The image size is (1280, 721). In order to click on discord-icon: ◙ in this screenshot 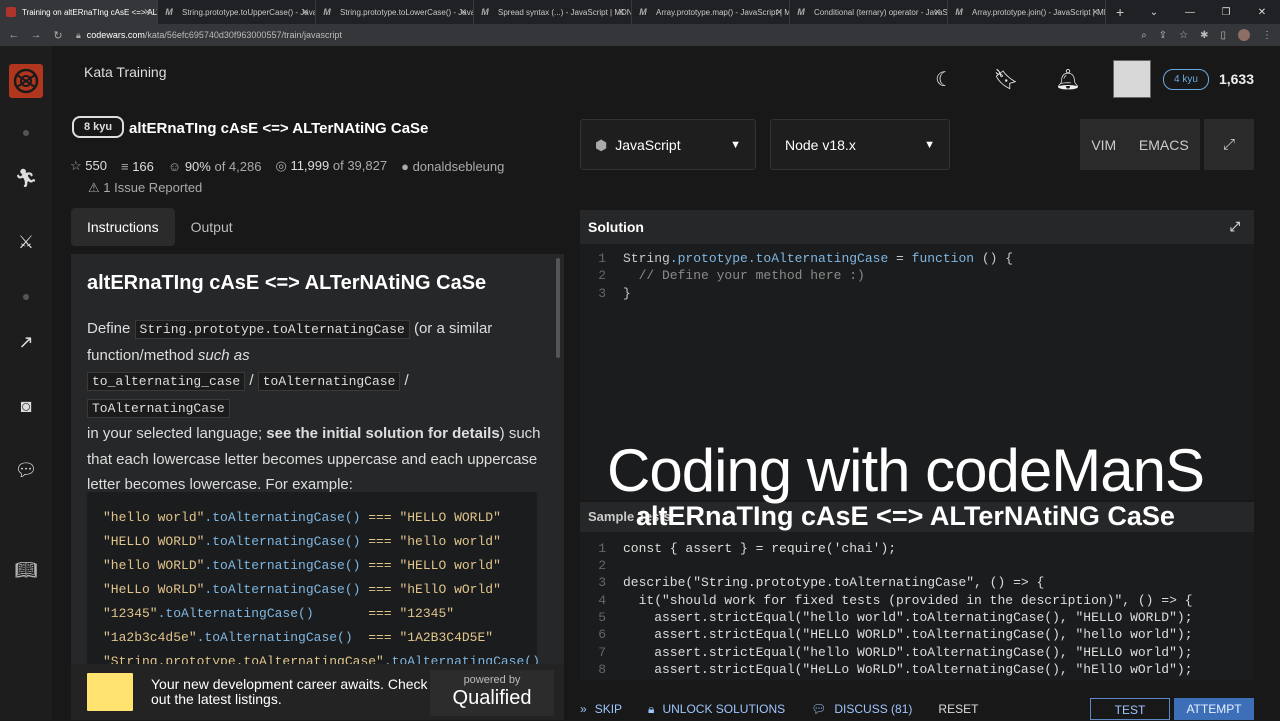, I will do `click(26, 406)`.